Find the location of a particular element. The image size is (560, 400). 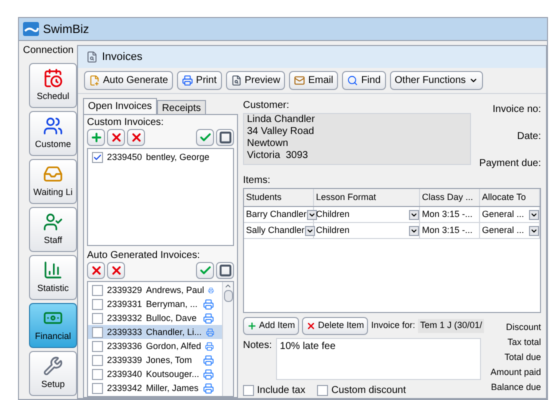

option-label: Custom discount is located at coordinates (368, 391).